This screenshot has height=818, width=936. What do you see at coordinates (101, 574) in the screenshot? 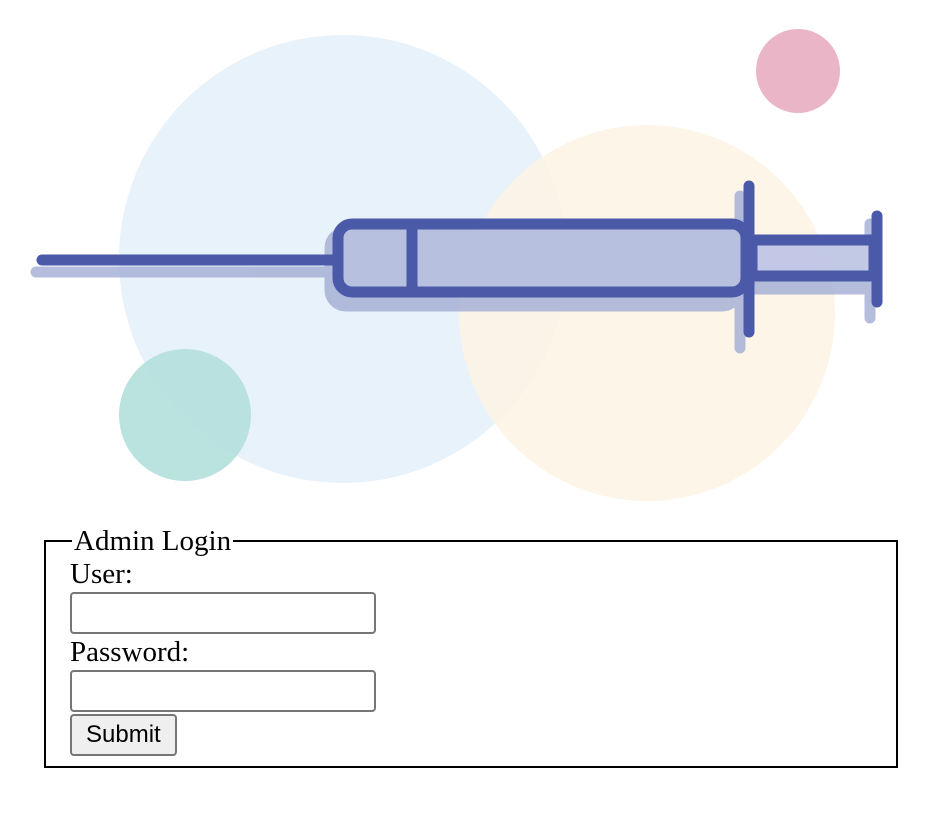
I see `user-label: User:` at bounding box center [101, 574].